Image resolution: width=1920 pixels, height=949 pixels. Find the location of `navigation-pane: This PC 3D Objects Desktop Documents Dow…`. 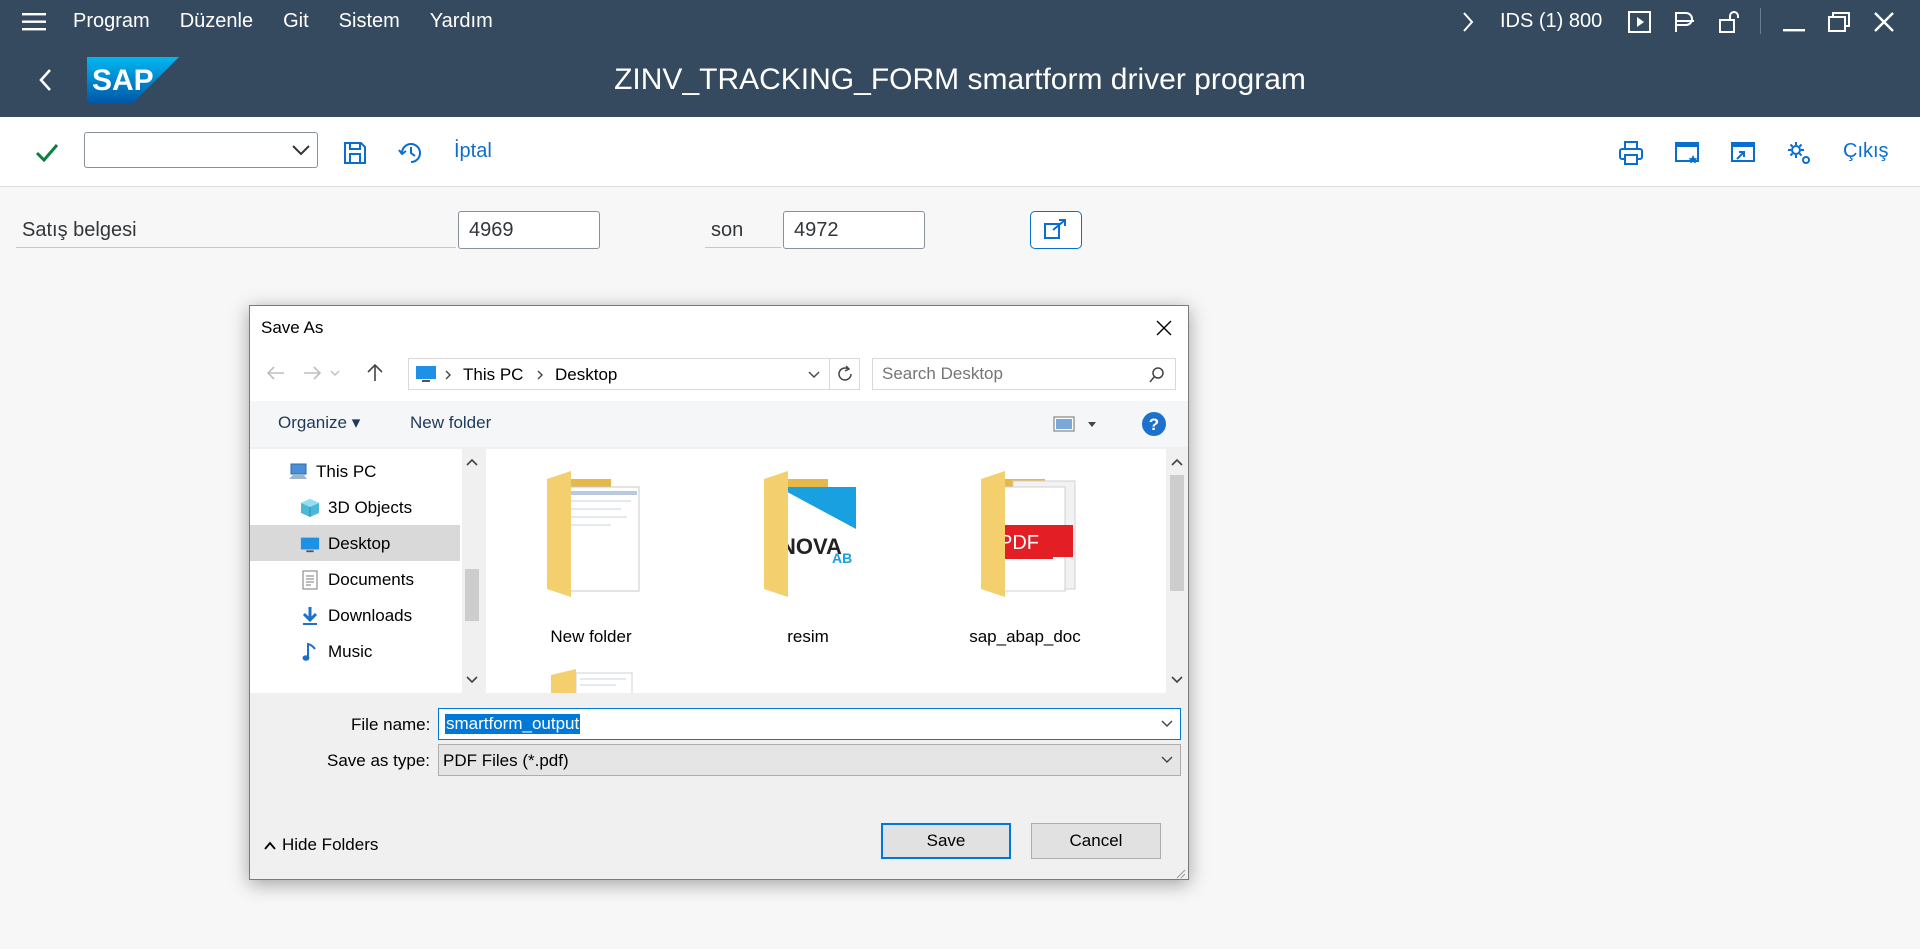

navigation-pane: This PC 3D Objects Desktop Documents Dow… is located at coordinates (366, 571).